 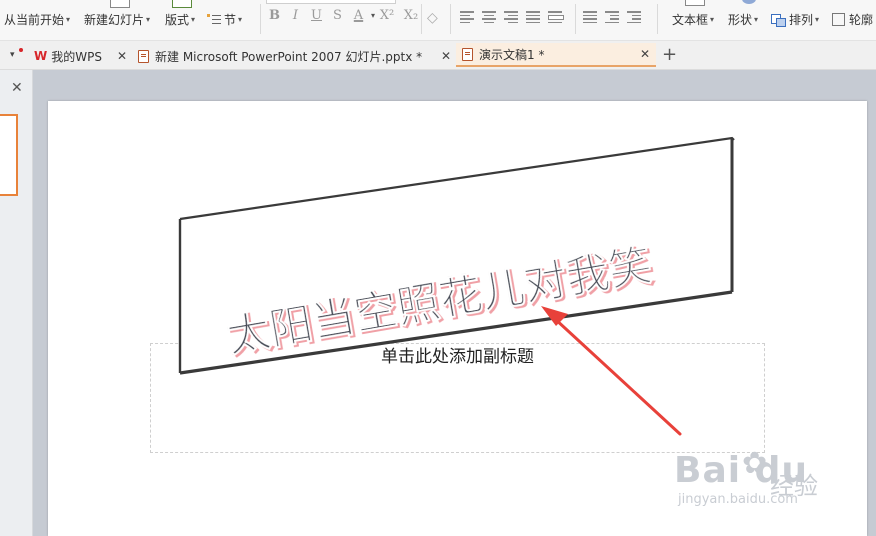 I want to click on paw-logo-icon: ✿, so click(x=755, y=463).